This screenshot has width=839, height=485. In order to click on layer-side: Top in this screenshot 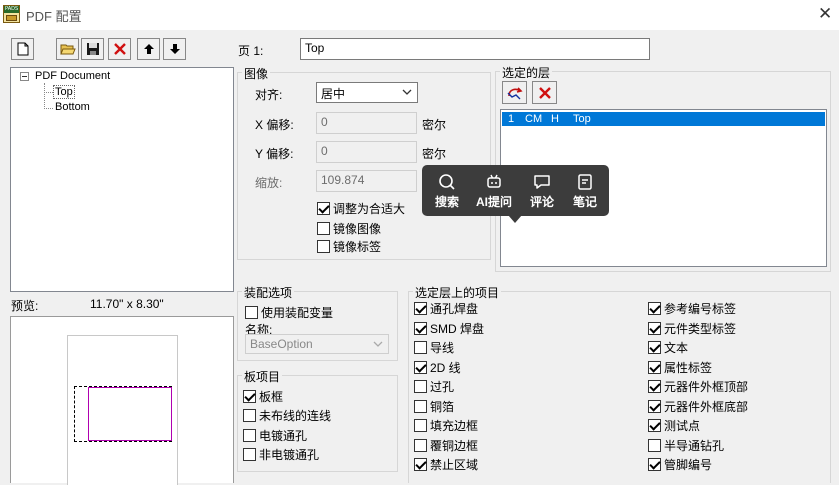, I will do `click(582, 119)`.